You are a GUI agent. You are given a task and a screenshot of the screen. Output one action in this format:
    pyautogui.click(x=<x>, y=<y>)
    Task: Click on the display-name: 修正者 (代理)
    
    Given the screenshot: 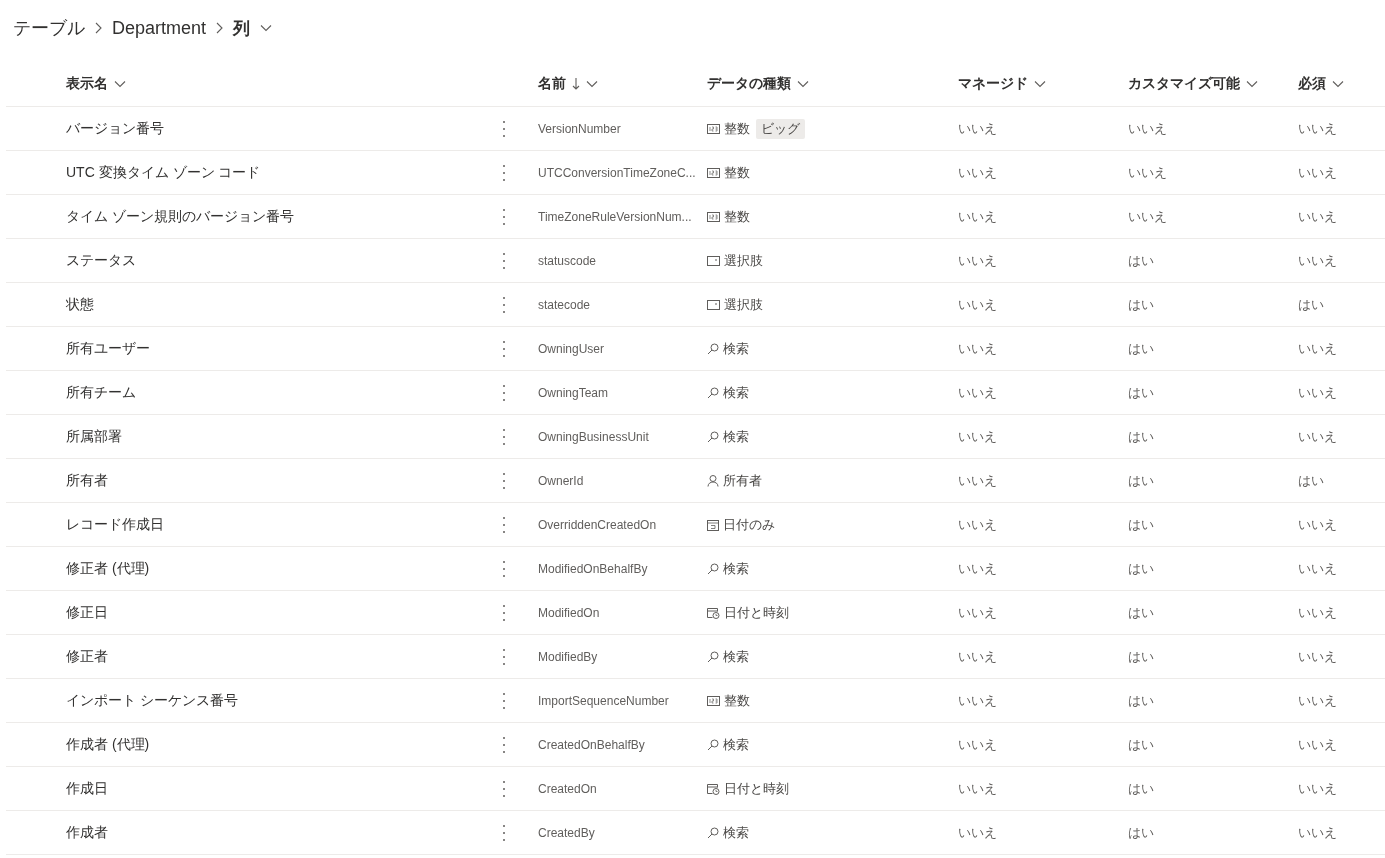 What is the action you would take?
    pyautogui.click(x=108, y=568)
    